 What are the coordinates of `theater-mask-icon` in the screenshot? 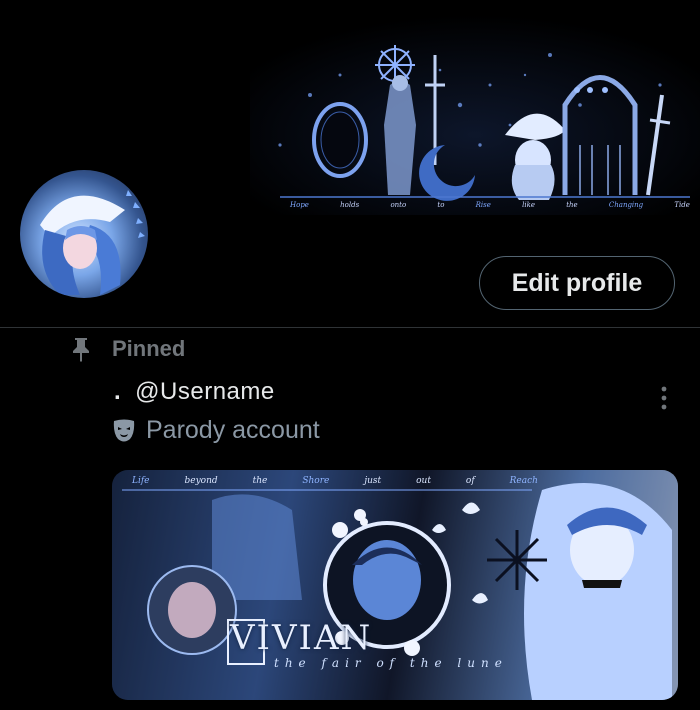 It's located at (124, 430).